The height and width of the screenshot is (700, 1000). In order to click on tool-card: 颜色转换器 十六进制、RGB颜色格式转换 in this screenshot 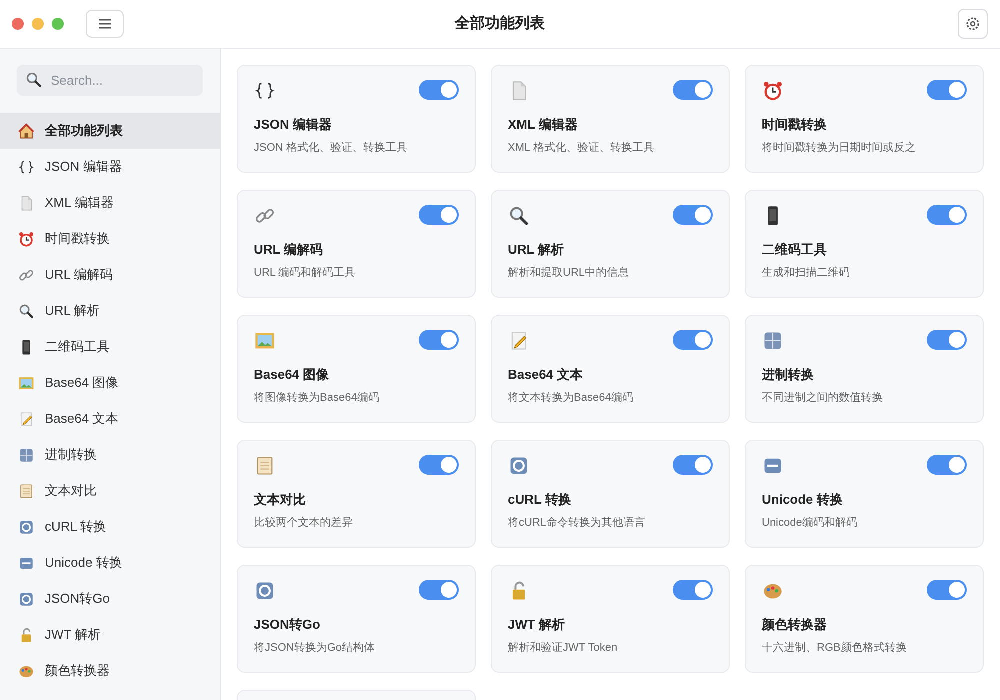, I will do `click(864, 619)`.